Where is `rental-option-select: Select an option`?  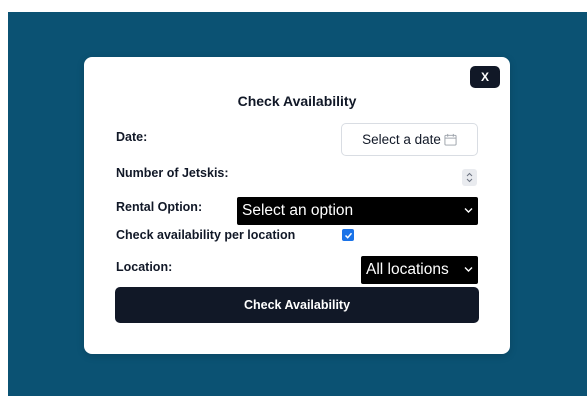
rental-option-select: Select an option is located at coordinates (357, 211).